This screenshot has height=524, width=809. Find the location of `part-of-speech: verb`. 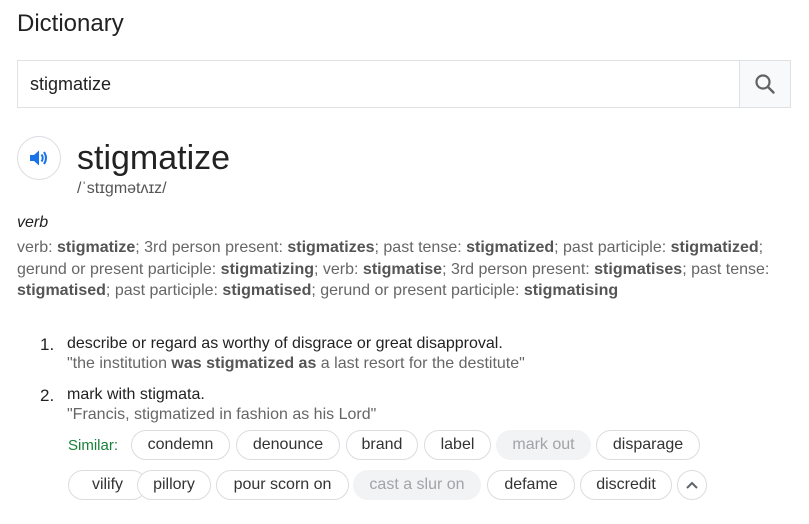

part-of-speech: verb is located at coordinates (33, 222).